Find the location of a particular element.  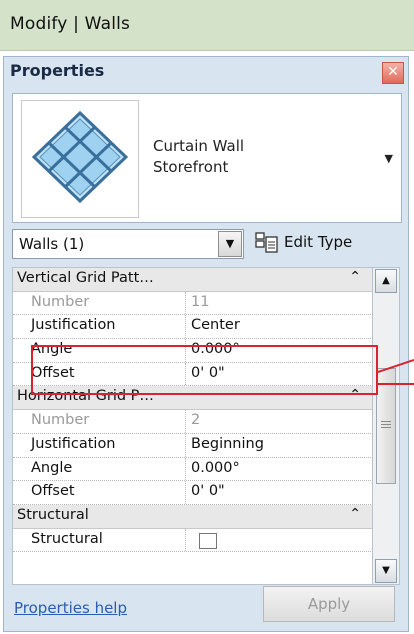

curtain-wall-icon is located at coordinates (80, 159).